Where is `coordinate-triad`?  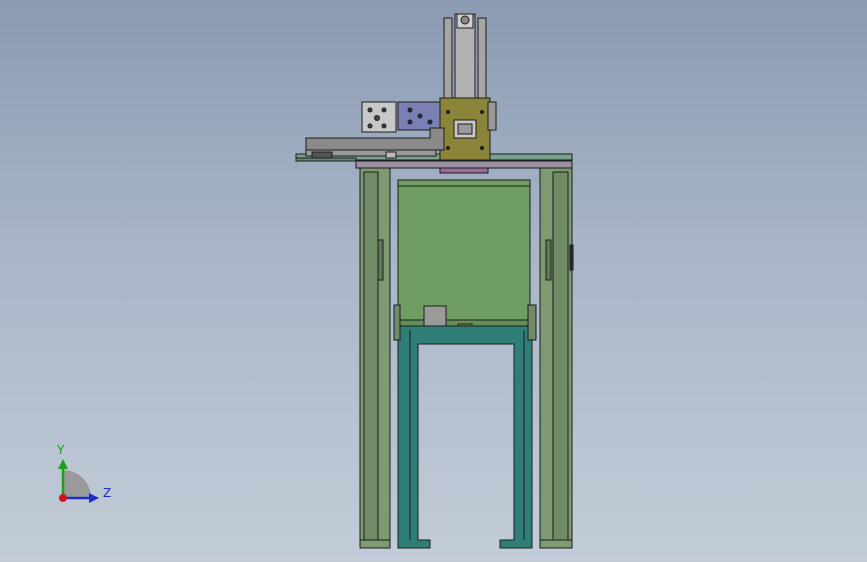
coordinate-triad is located at coordinates (78, 481).